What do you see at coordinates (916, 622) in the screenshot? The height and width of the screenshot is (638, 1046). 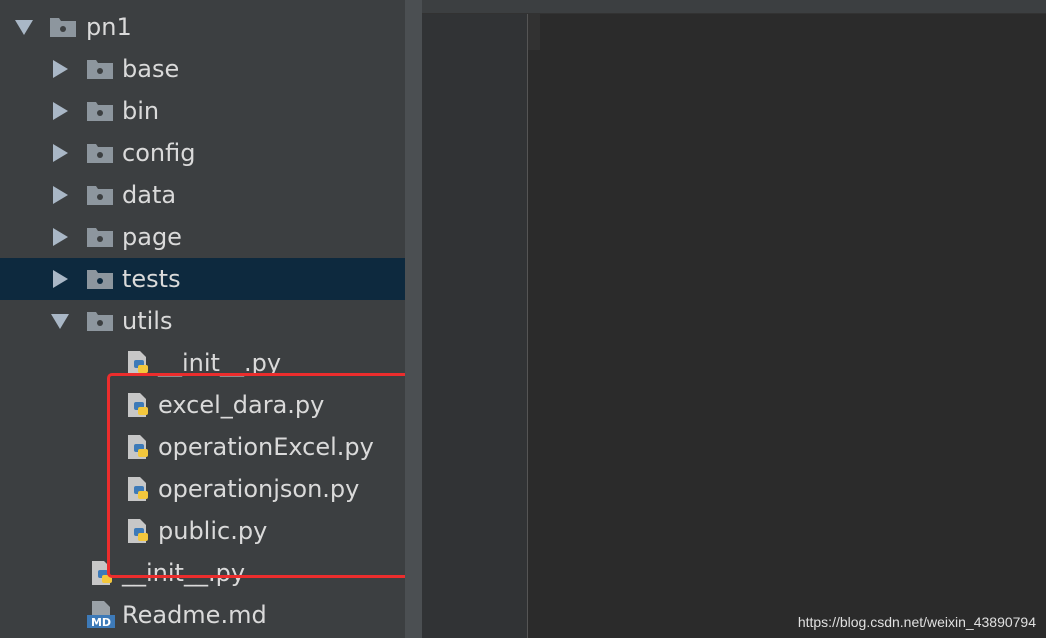 I see `watermark-text: https://blog.csdn.net/weixin_43890794` at bounding box center [916, 622].